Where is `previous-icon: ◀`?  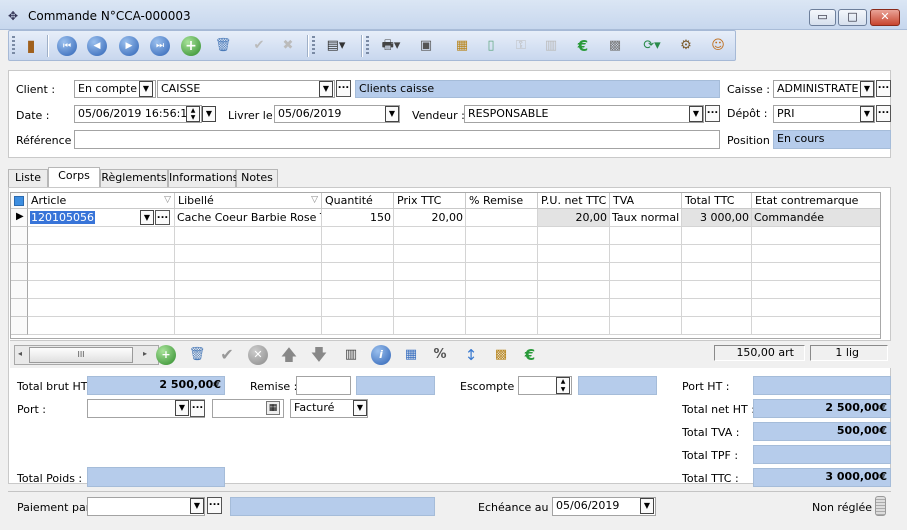
previous-icon: ◀ is located at coordinates (97, 46).